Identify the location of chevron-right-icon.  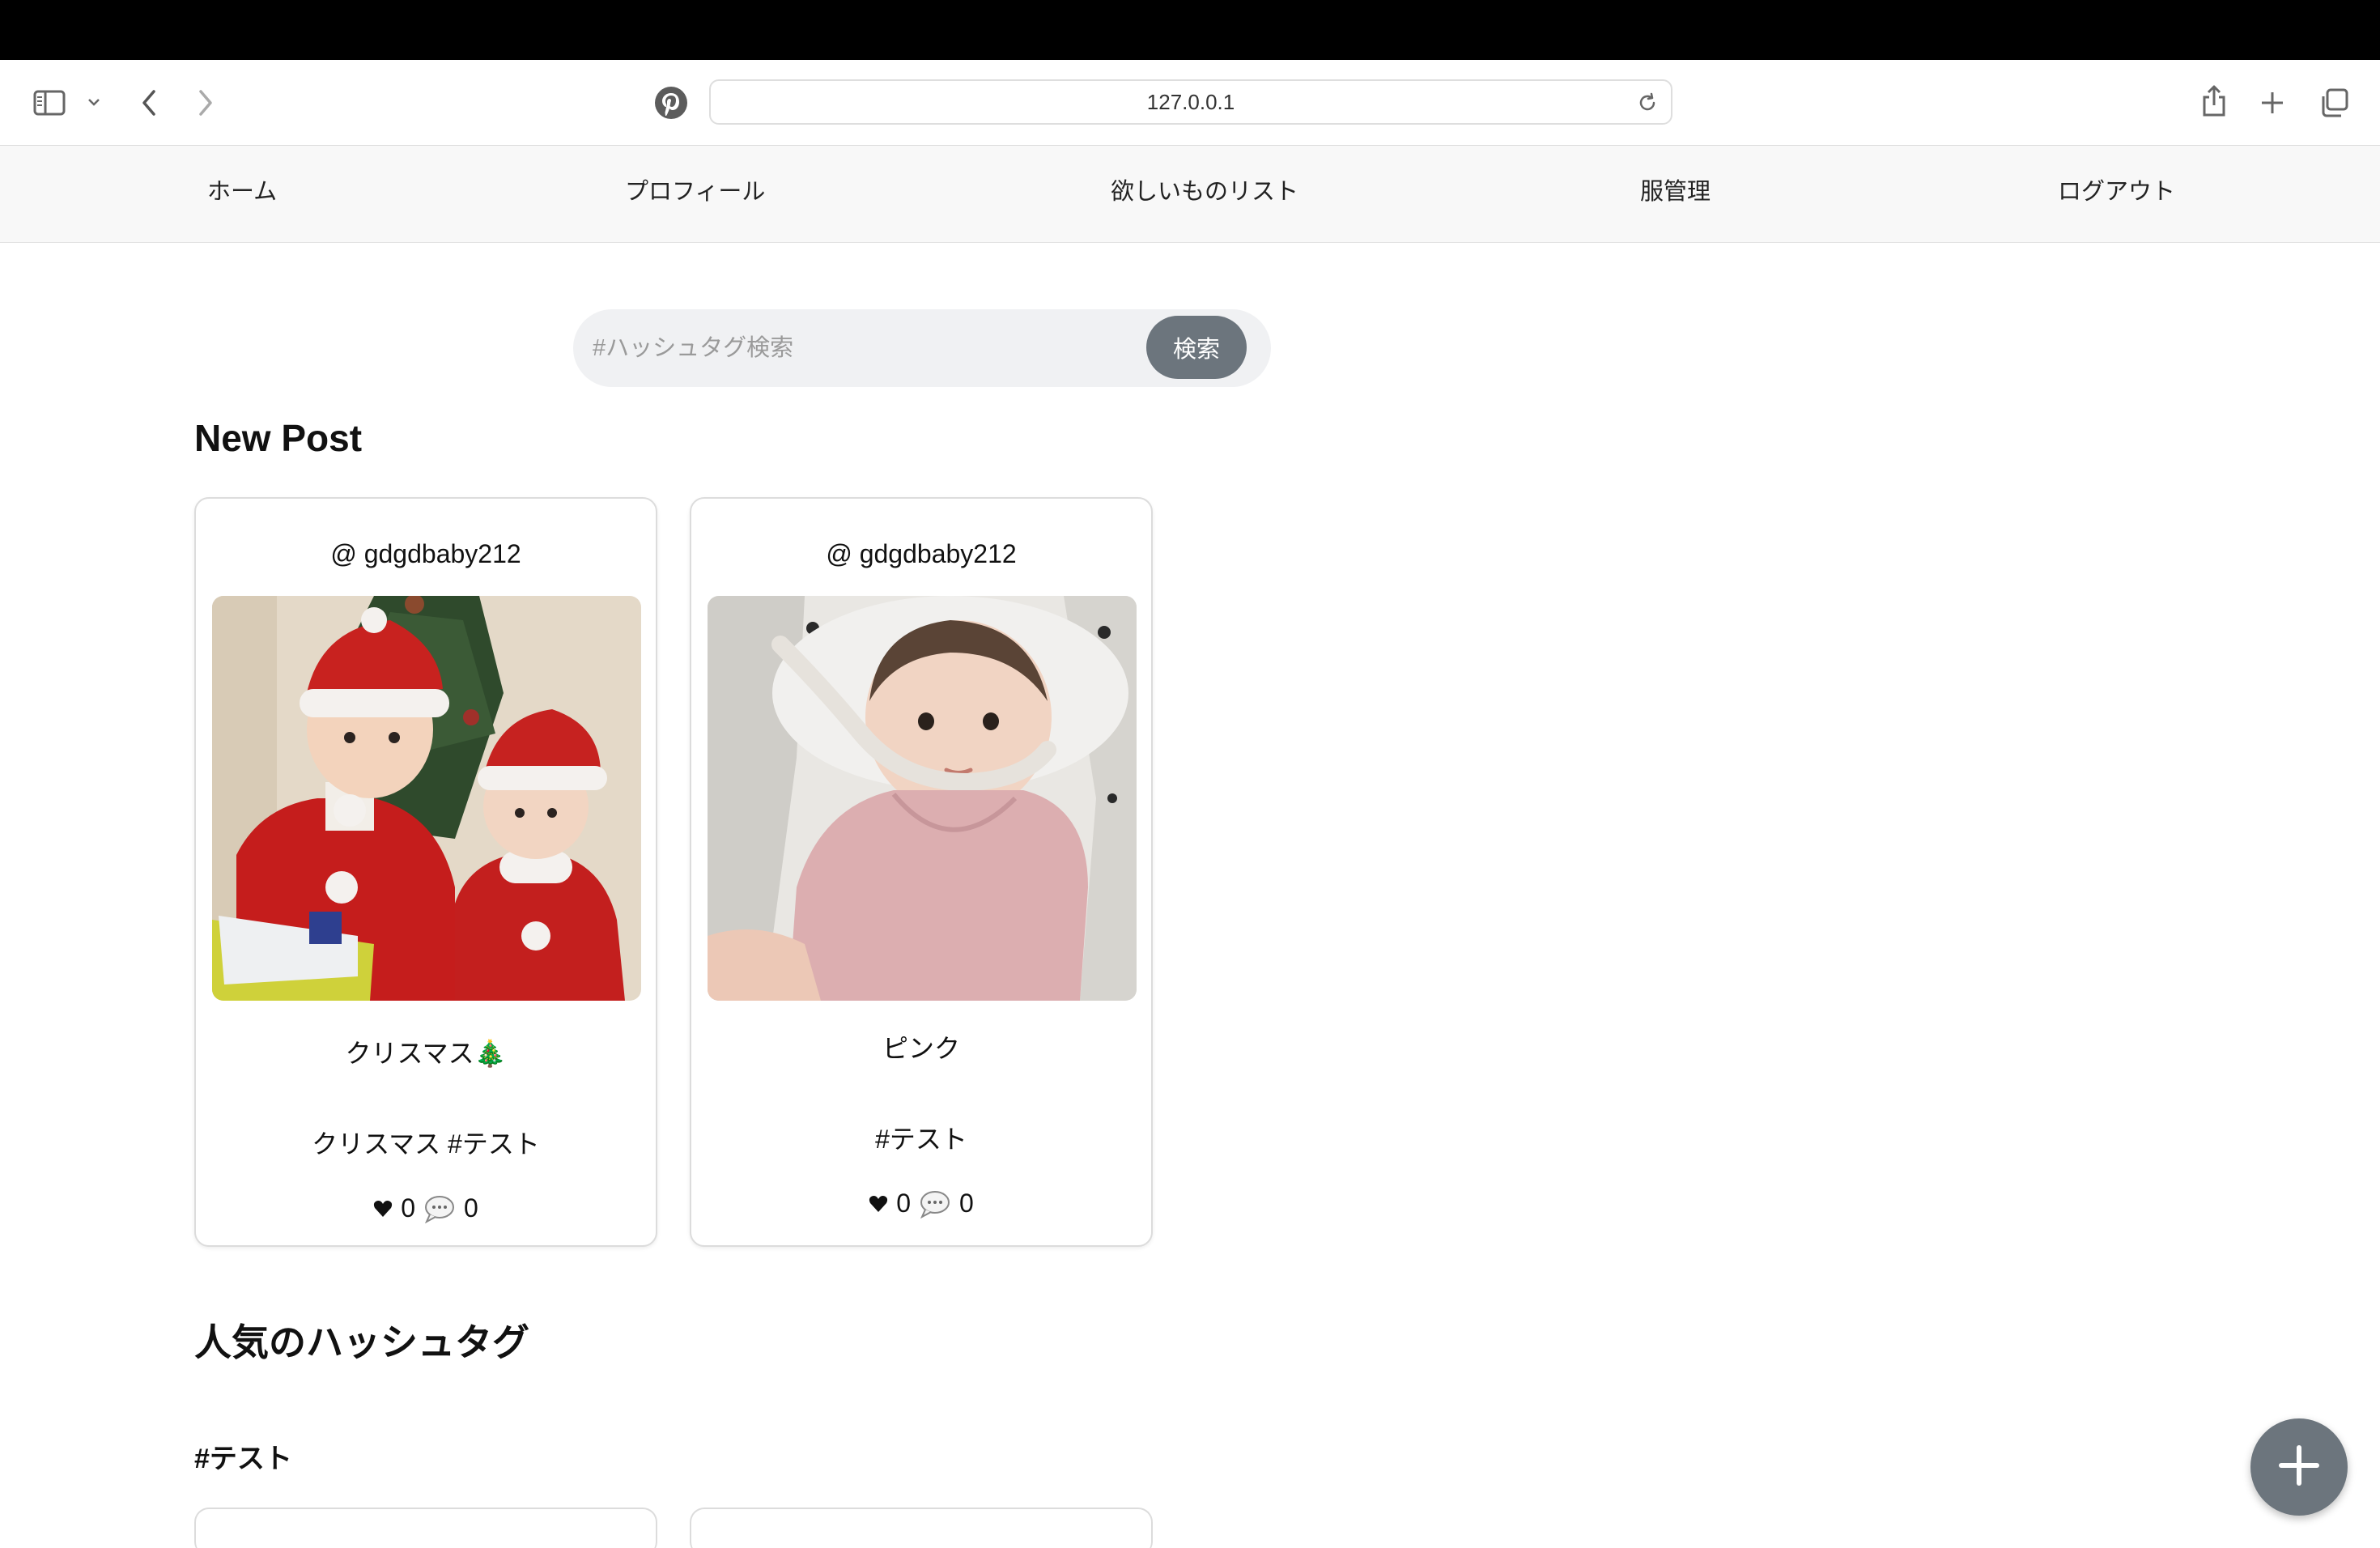
(206, 103).